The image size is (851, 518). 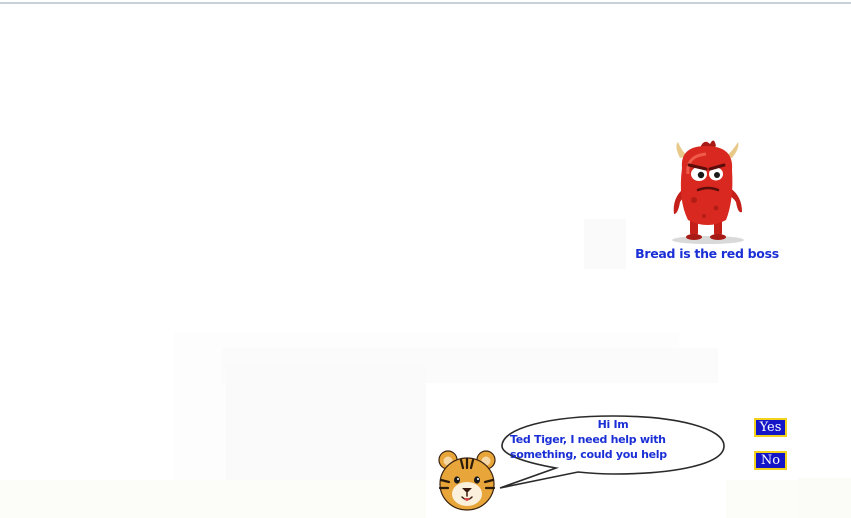 What do you see at coordinates (467, 480) in the screenshot?
I see `tiger-face-icon` at bounding box center [467, 480].